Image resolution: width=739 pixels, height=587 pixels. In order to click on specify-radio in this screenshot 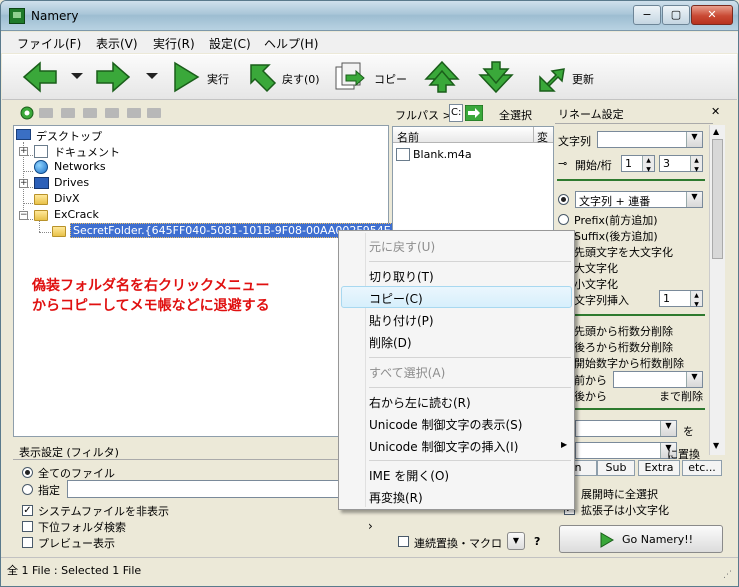, I will do `click(27, 489)`.